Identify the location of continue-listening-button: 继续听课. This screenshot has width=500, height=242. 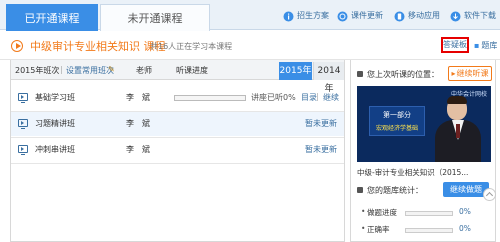
(470, 73).